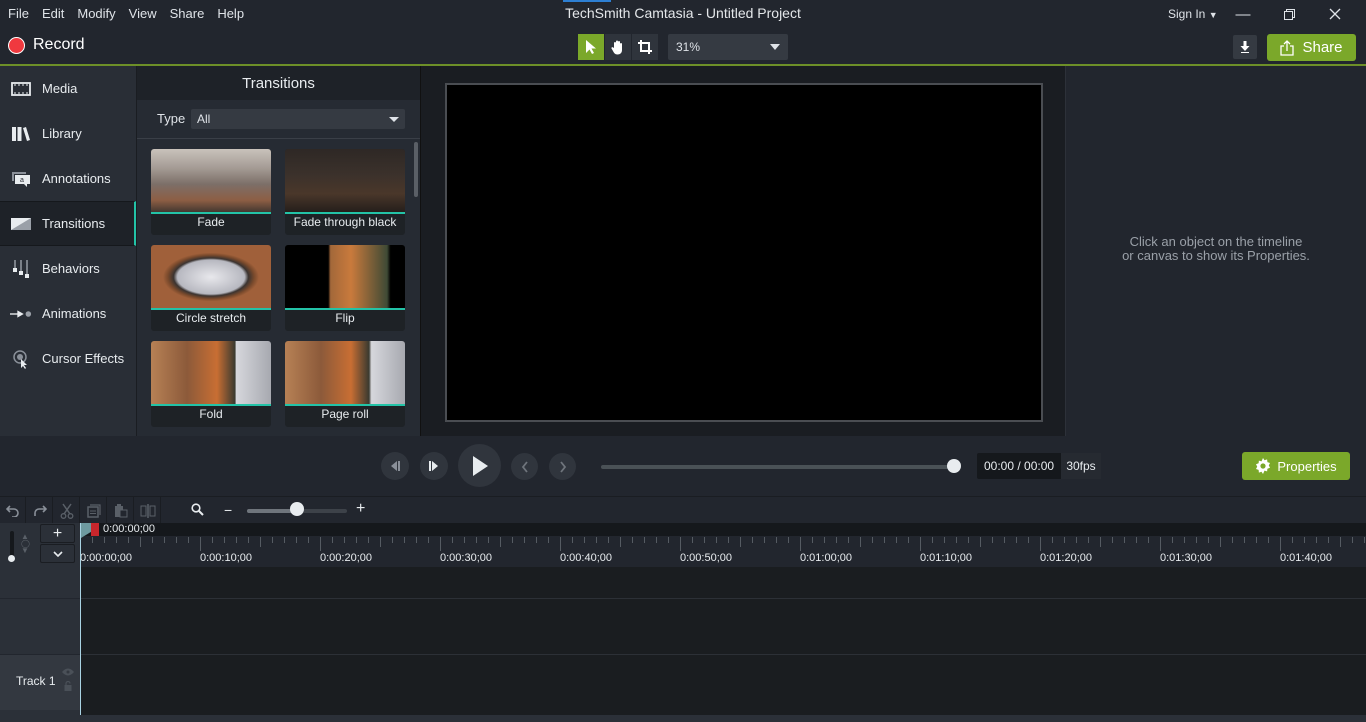  What do you see at coordinates (298, 119) in the screenshot?
I see `type-dropdown: All` at bounding box center [298, 119].